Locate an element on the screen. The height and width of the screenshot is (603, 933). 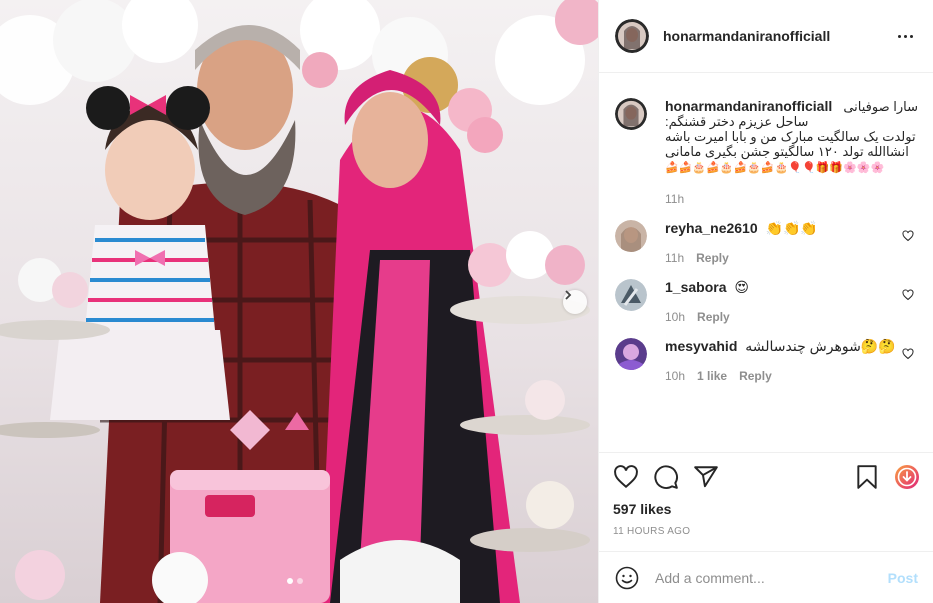
comment-body: reyha_ne2610 👏👏👏 11h Reply is located at coordinates (791, 242).